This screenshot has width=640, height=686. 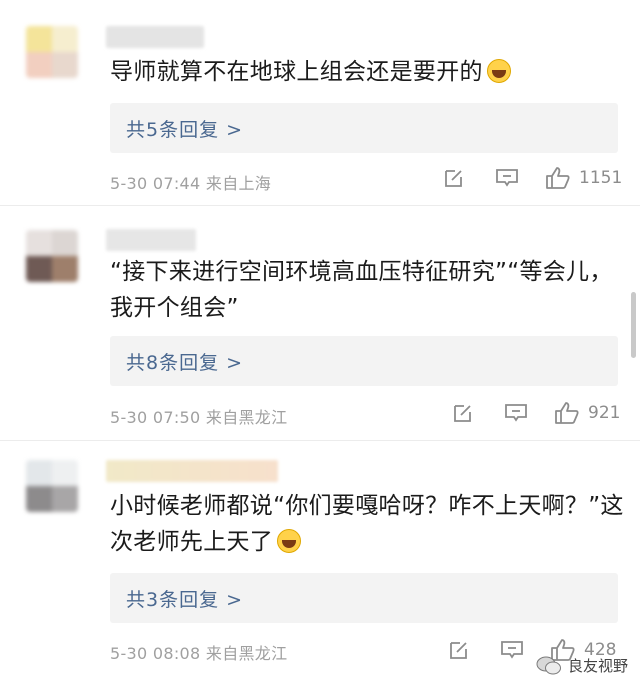 I want to click on scrollbar, so click(x=633, y=325).